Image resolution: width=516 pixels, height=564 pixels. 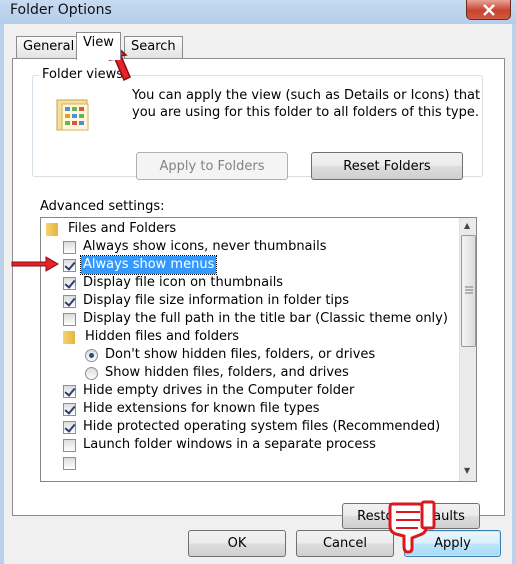 I want to click on title-bar: Folder Options, so click(x=258, y=12).